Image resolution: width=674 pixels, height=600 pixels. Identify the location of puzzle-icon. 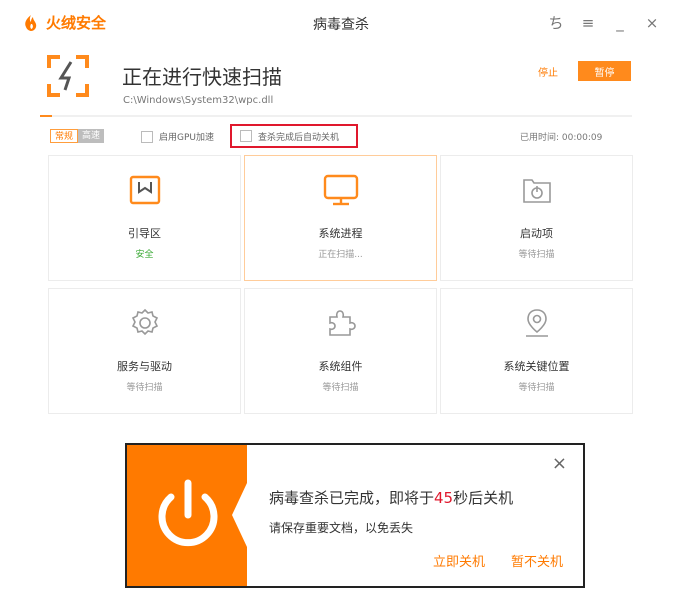
(342, 323).